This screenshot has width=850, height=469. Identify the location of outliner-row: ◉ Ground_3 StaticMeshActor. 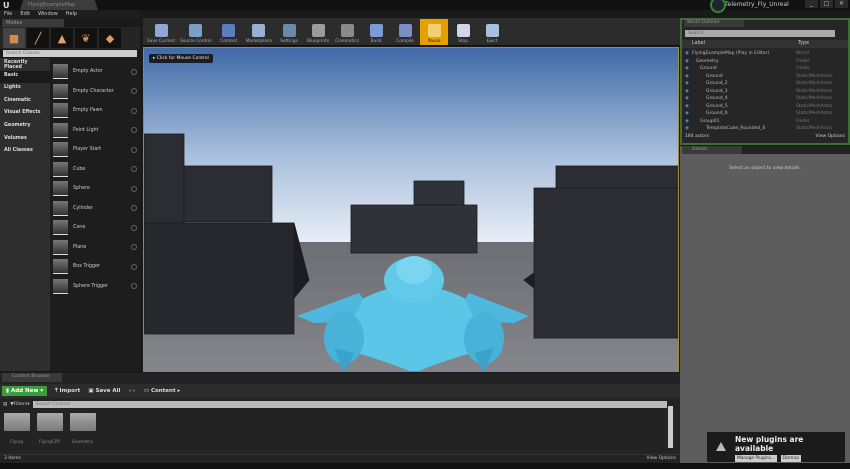
(762, 92).